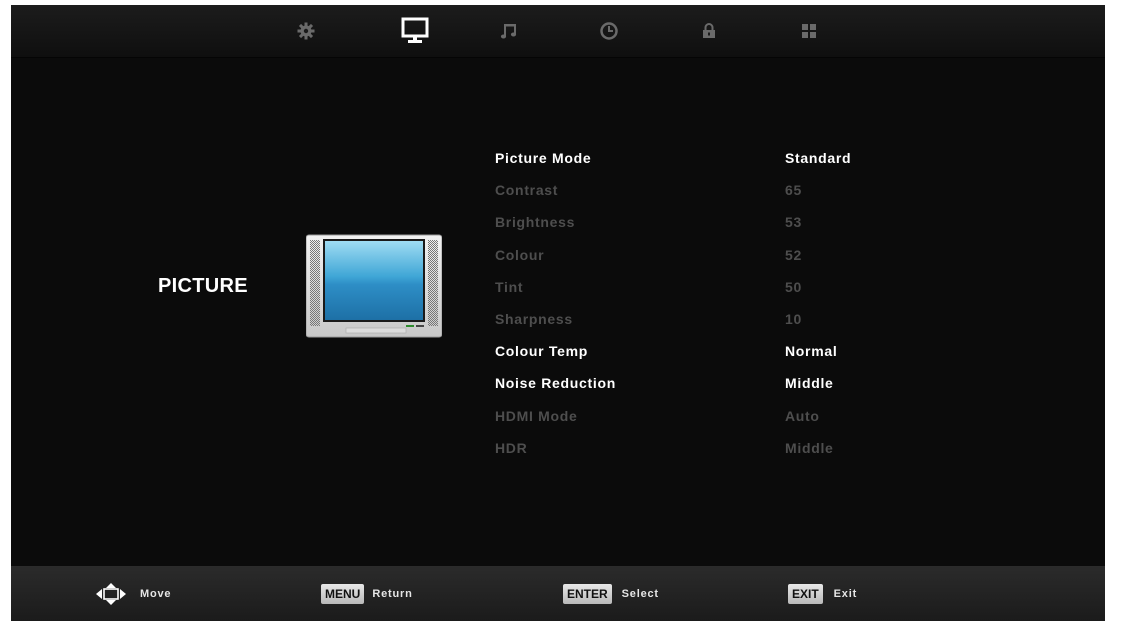 The width and height of the screenshot is (1121, 633). What do you see at coordinates (555, 383) in the screenshot?
I see `menu-item-label: Noise Reduction` at bounding box center [555, 383].